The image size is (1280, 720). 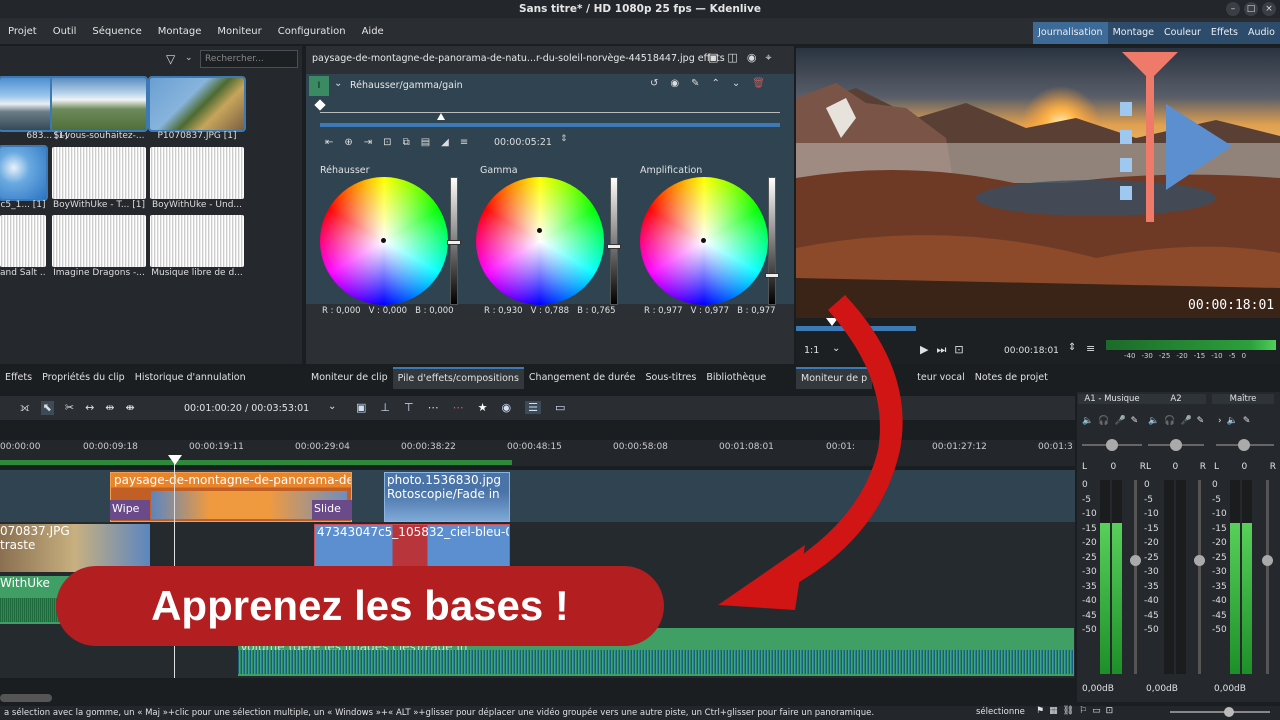 What do you see at coordinates (409, 407) in the screenshot?
I see `lift-icon: ⊤` at bounding box center [409, 407].